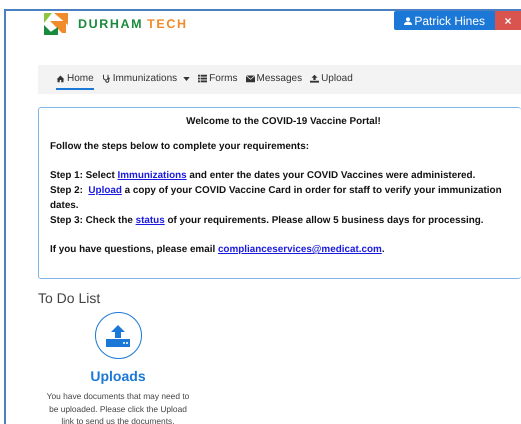 The width and height of the screenshot is (521, 424). I want to click on instruction-text: If you have questions, please email complianceservices@medicat.com., so click(218, 250).